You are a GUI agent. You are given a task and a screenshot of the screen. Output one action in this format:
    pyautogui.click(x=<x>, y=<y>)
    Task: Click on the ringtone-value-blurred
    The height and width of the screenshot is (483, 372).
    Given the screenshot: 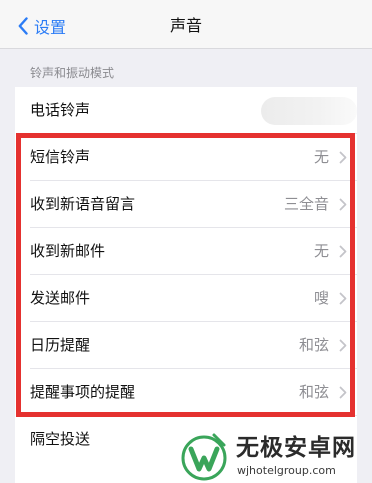 What is the action you would take?
    pyautogui.click(x=309, y=111)
    